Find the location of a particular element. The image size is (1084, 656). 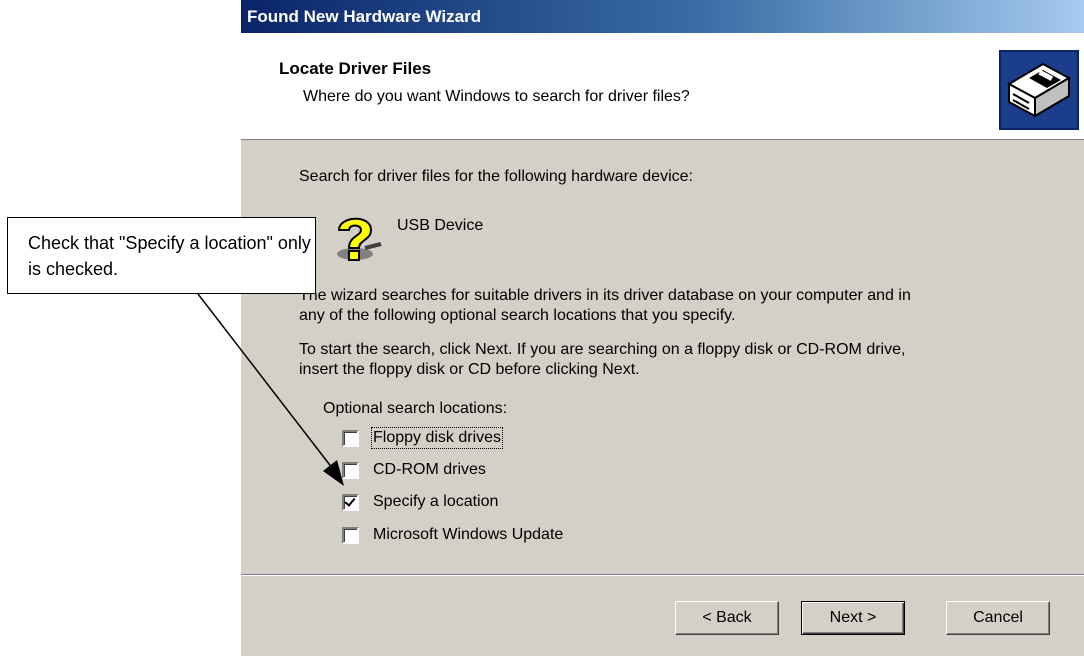

device-name: USB Device is located at coordinates (440, 225).